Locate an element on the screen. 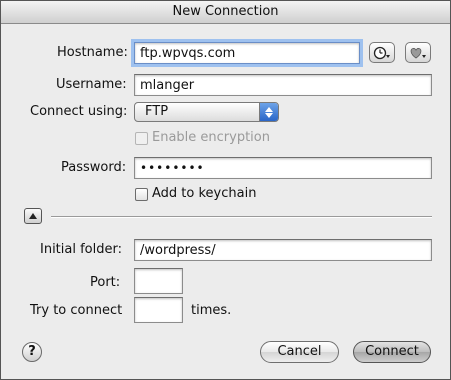  retry-count-input is located at coordinates (158, 310).